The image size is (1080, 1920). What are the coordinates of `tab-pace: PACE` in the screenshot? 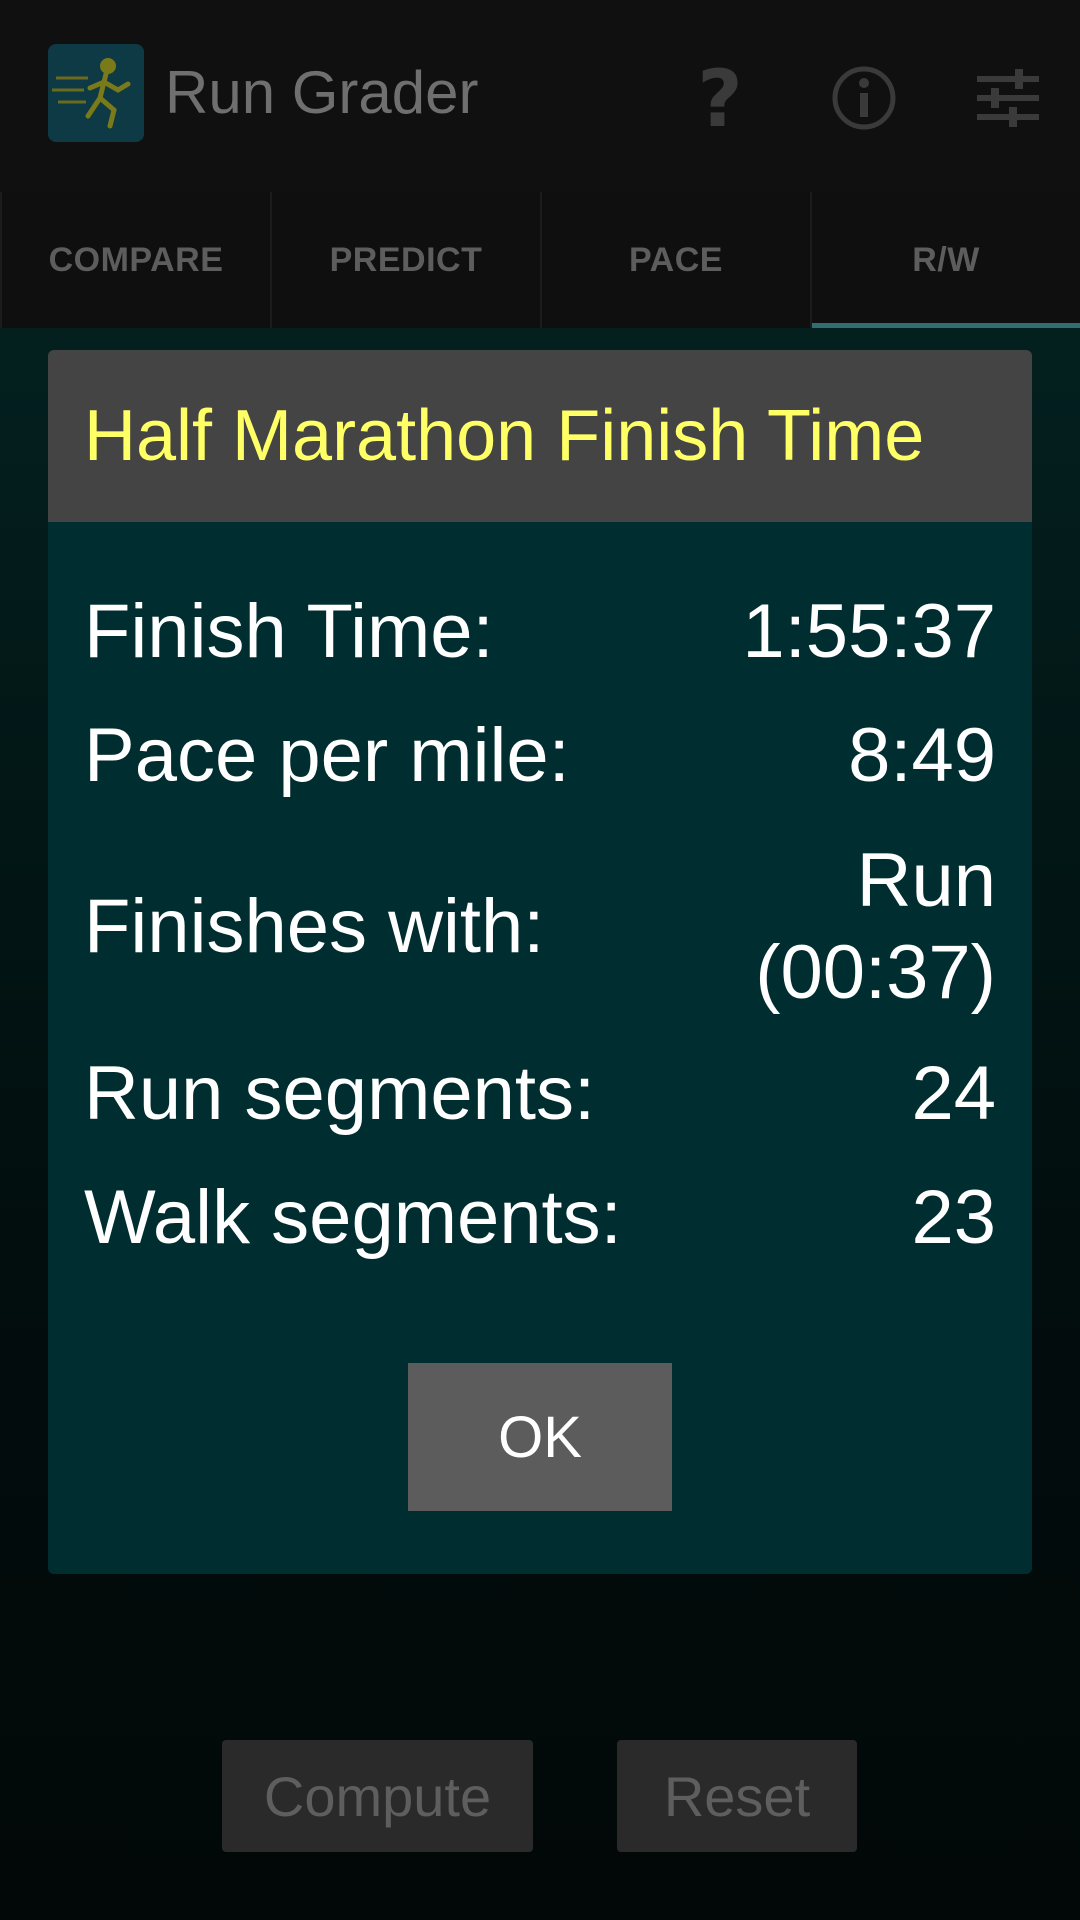 It's located at (675, 260).